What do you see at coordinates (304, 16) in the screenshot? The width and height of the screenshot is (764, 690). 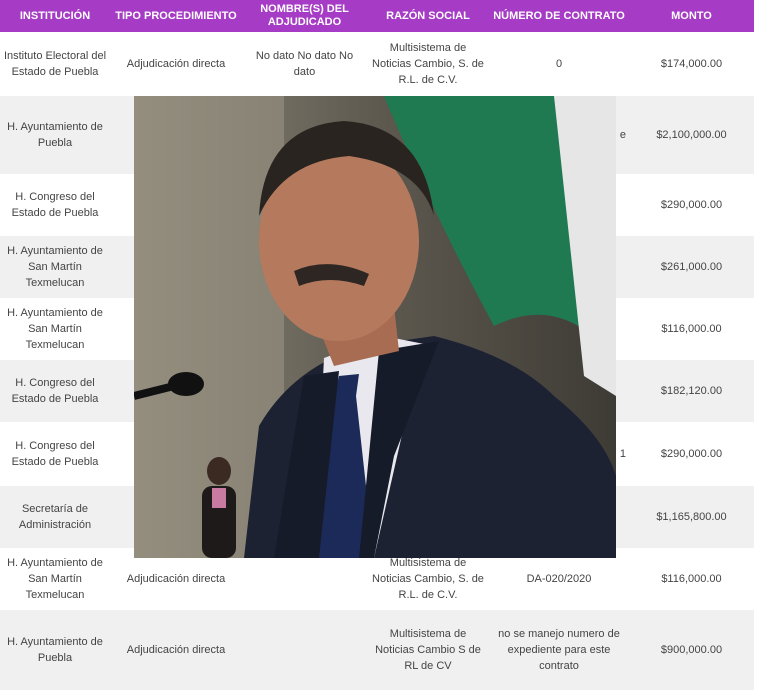 I see `header-nombre-adjudicado: NOMBRE(S) DEL ADJUDICADO` at bounding box center [304, 16].